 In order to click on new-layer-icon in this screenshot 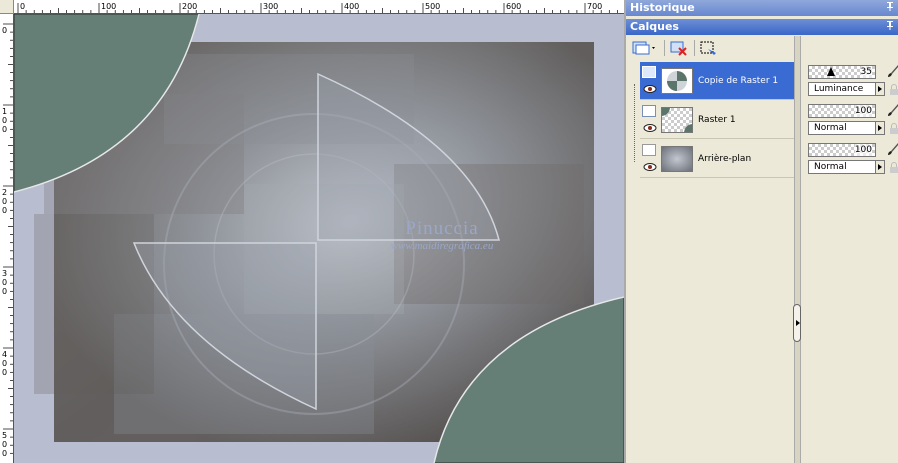, I will do `click(643, 48)`.